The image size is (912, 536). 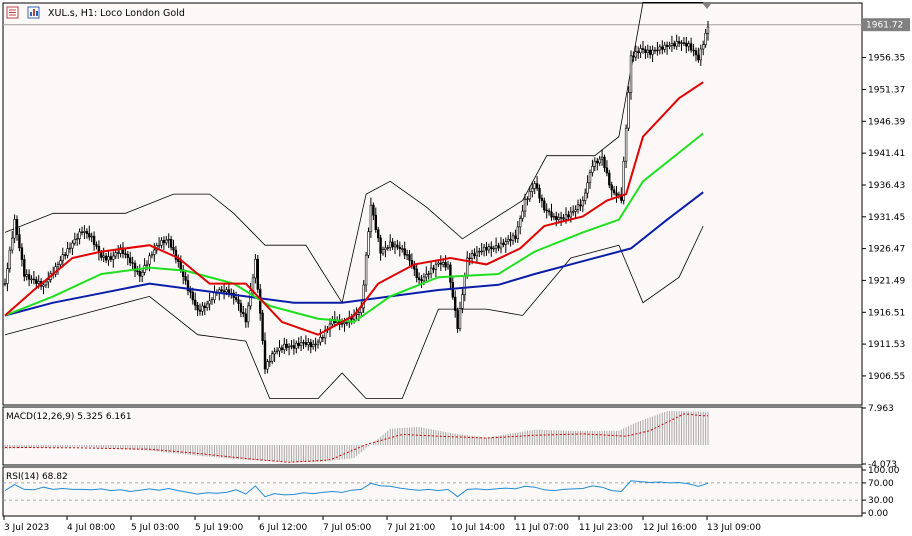 What do you see at coordinates (116, 13) in the screenshot?
I see `symbol-title: XUL.s, H1: Loco London Gold` at bounding box center [116, 13].